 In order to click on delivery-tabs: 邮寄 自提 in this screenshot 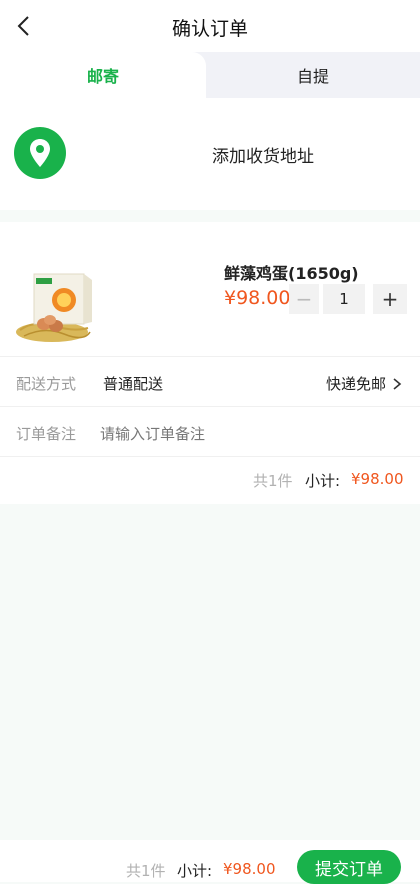, I will do `click(210, 75)`.